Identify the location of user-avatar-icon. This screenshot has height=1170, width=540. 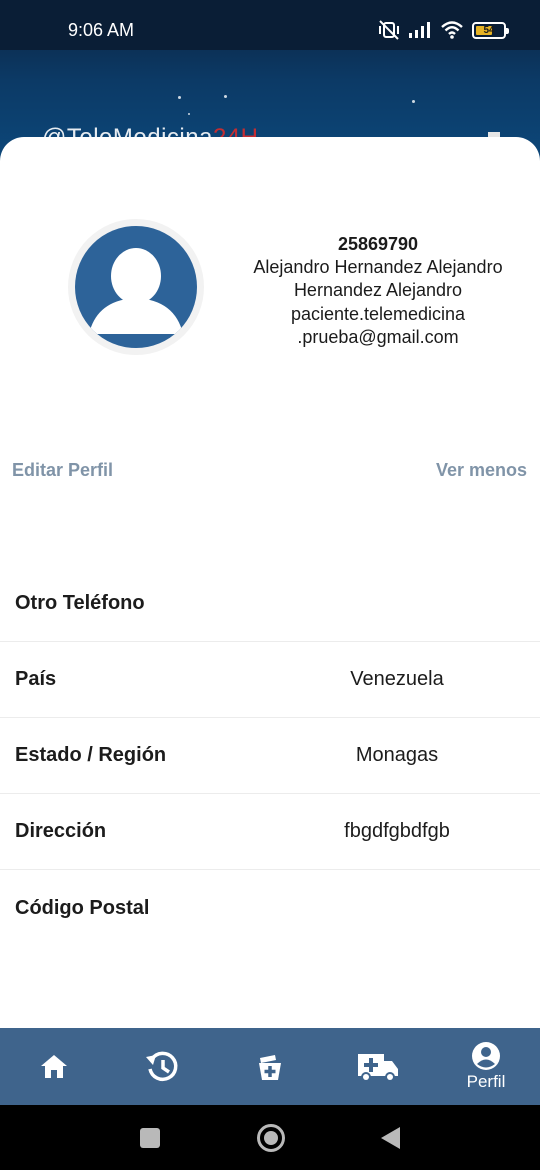
(136, 287).